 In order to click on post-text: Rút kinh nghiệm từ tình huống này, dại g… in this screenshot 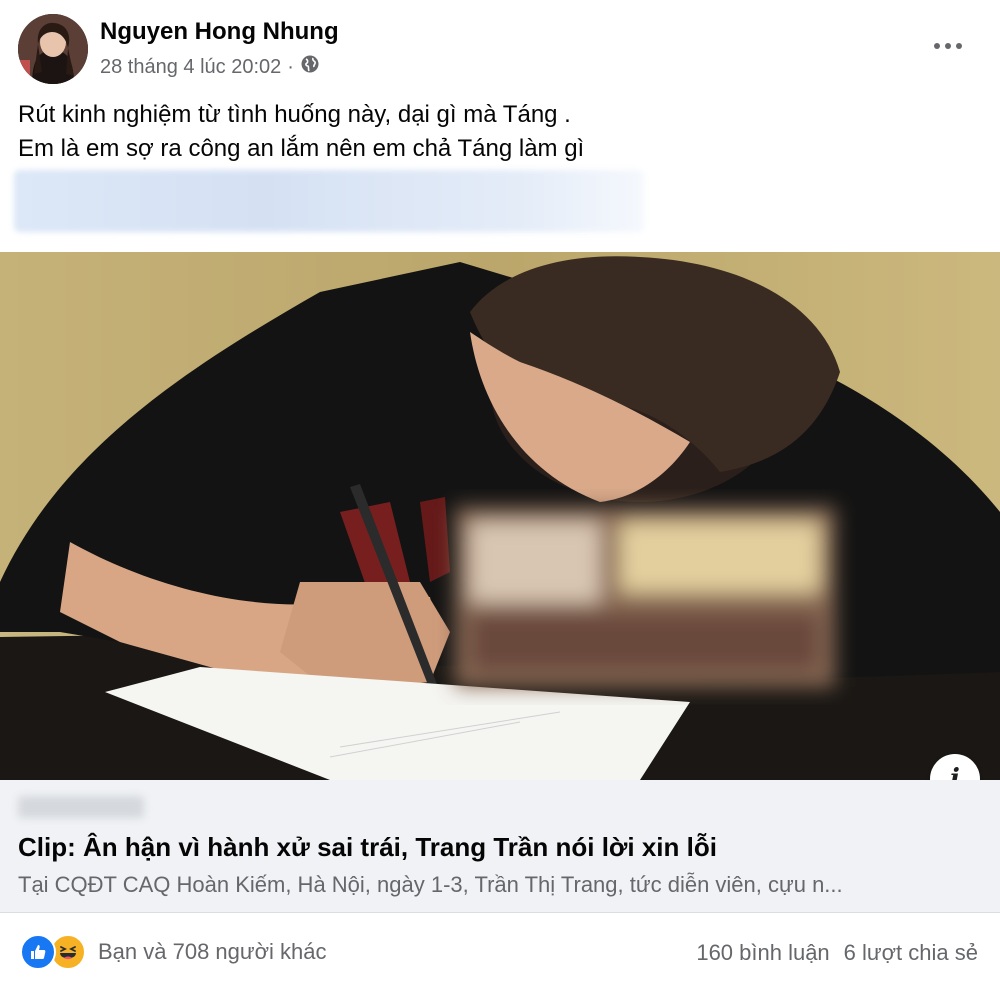, I will do `click(301, 132)`.